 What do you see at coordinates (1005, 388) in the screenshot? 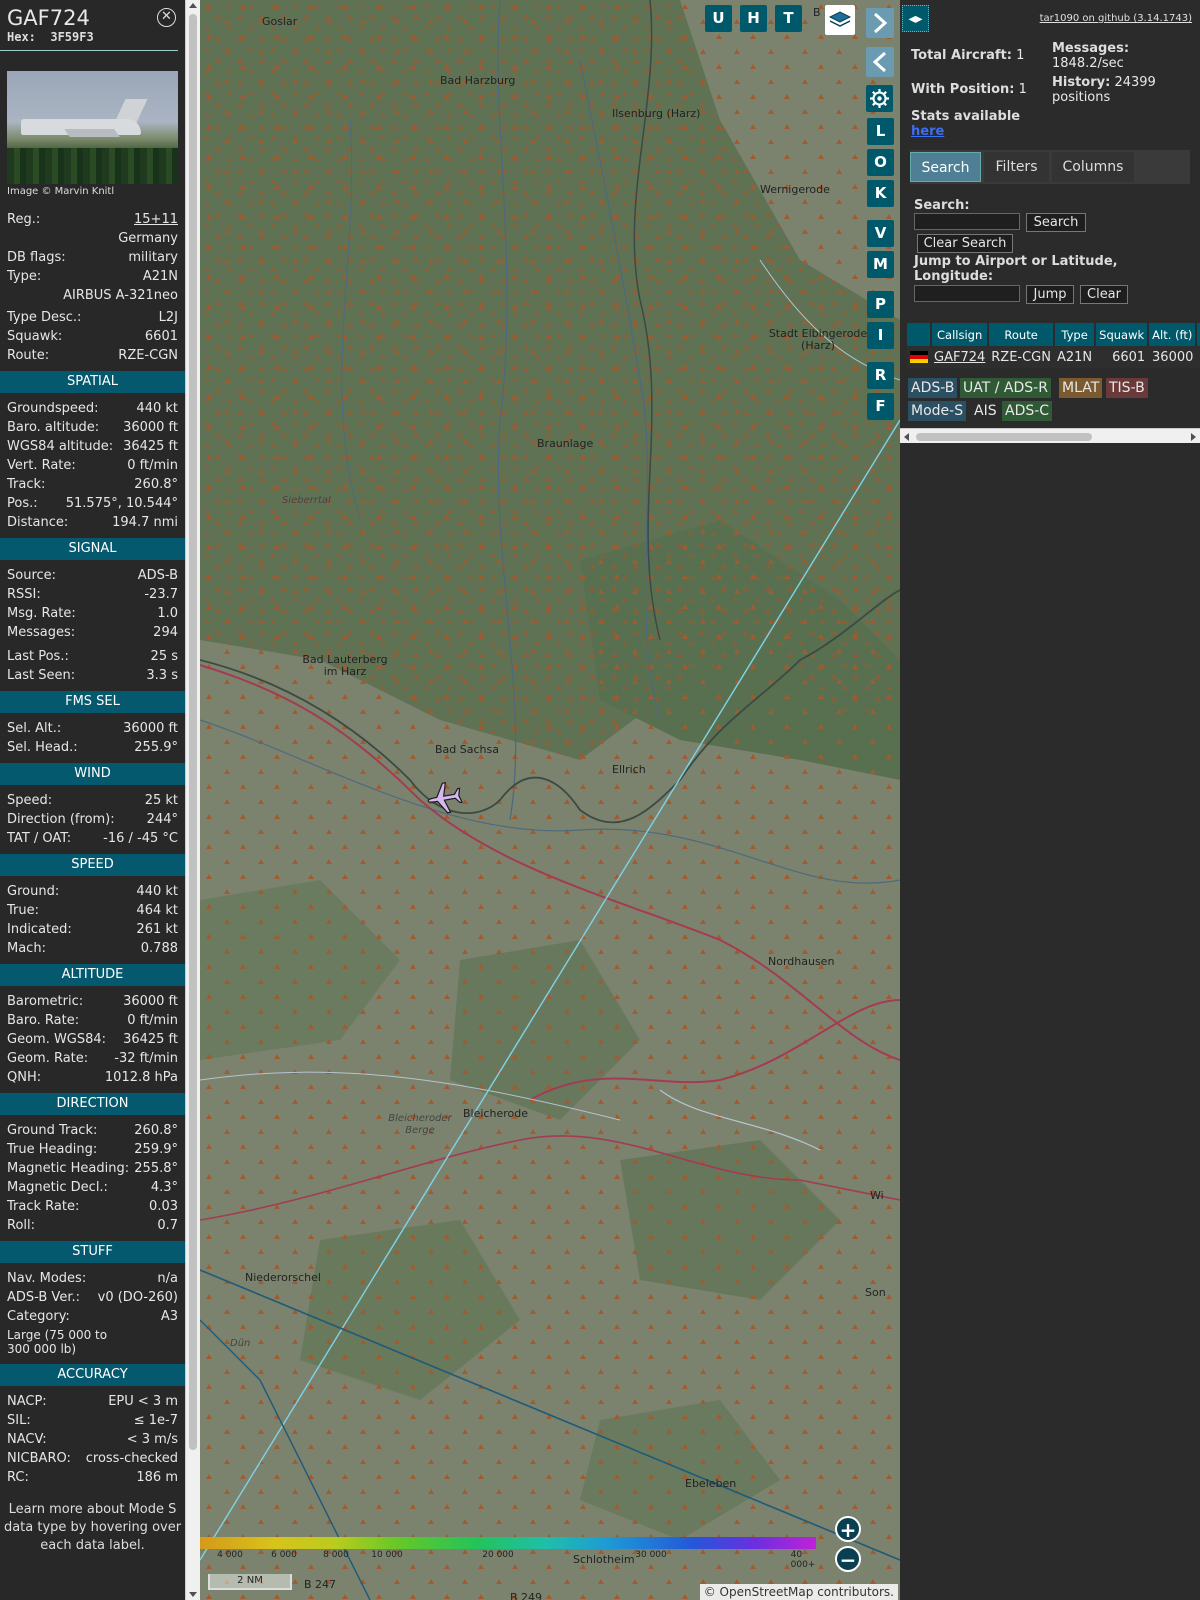
I see `legend-uat-ads-r: UAT / ADS-R` at bounding box center [1005, 388].